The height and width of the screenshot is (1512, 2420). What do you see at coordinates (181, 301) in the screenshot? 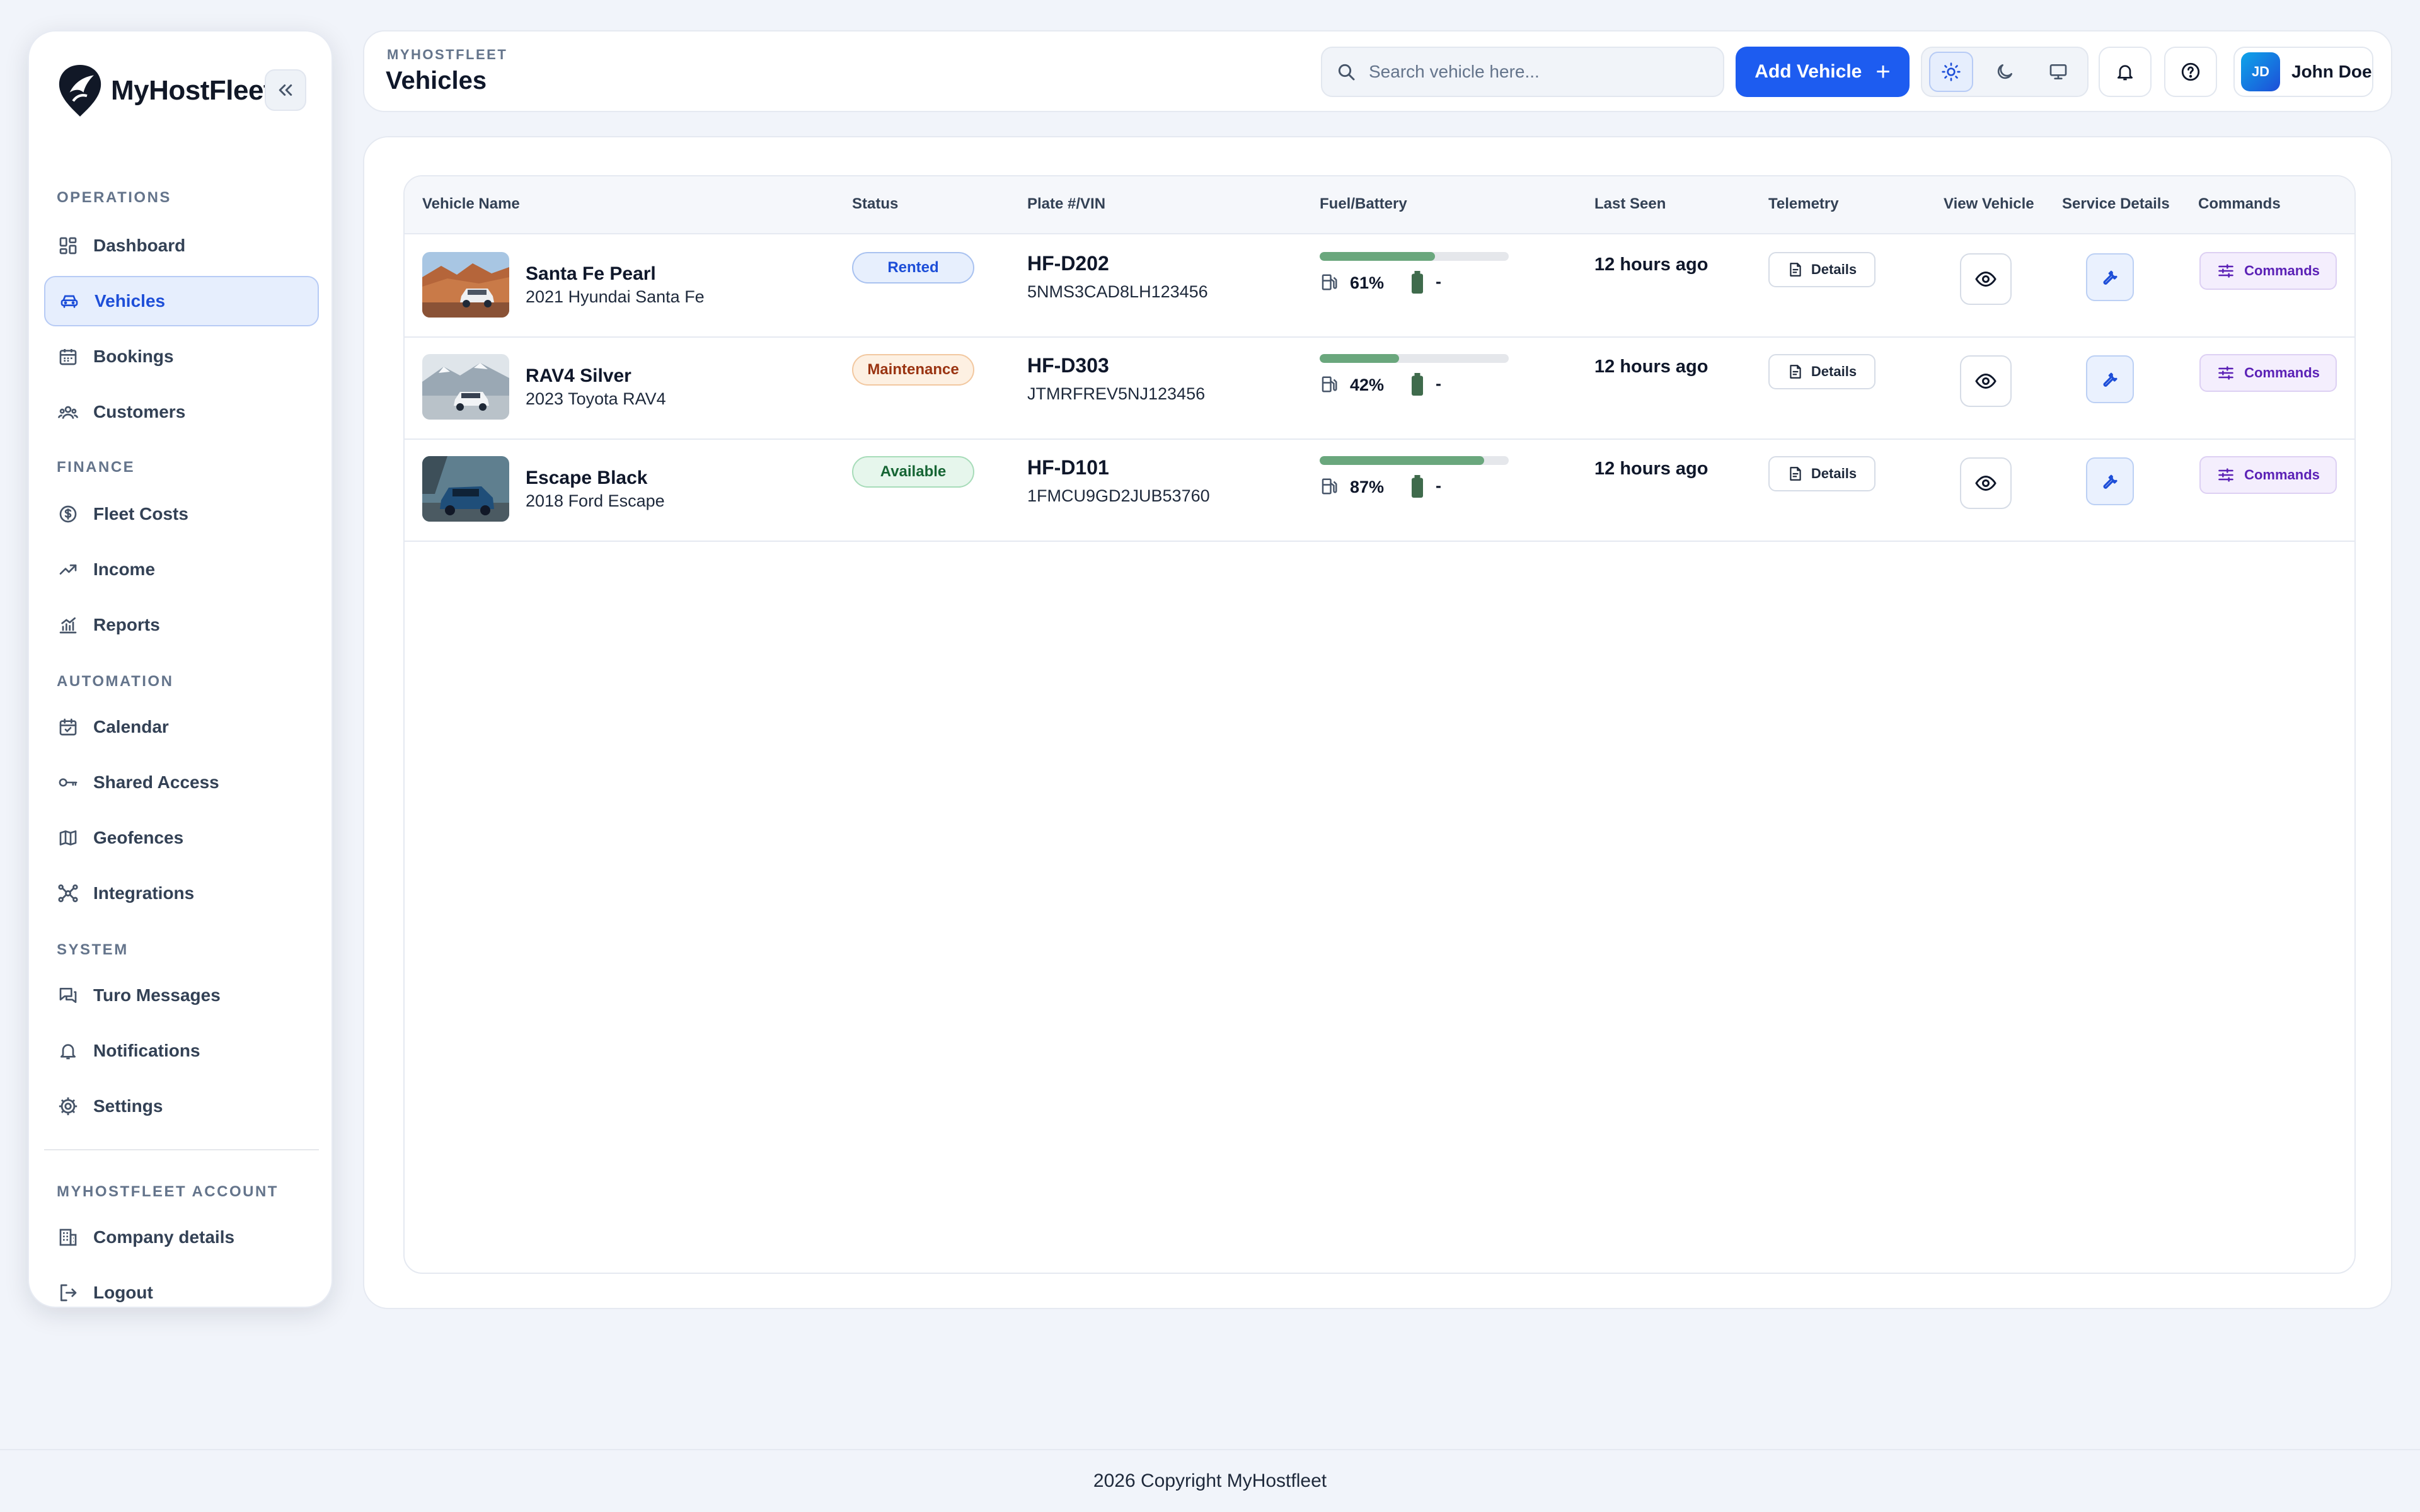
I see `sidebar-item-vehicles: Vehicles` at bounding box center [181, 301].